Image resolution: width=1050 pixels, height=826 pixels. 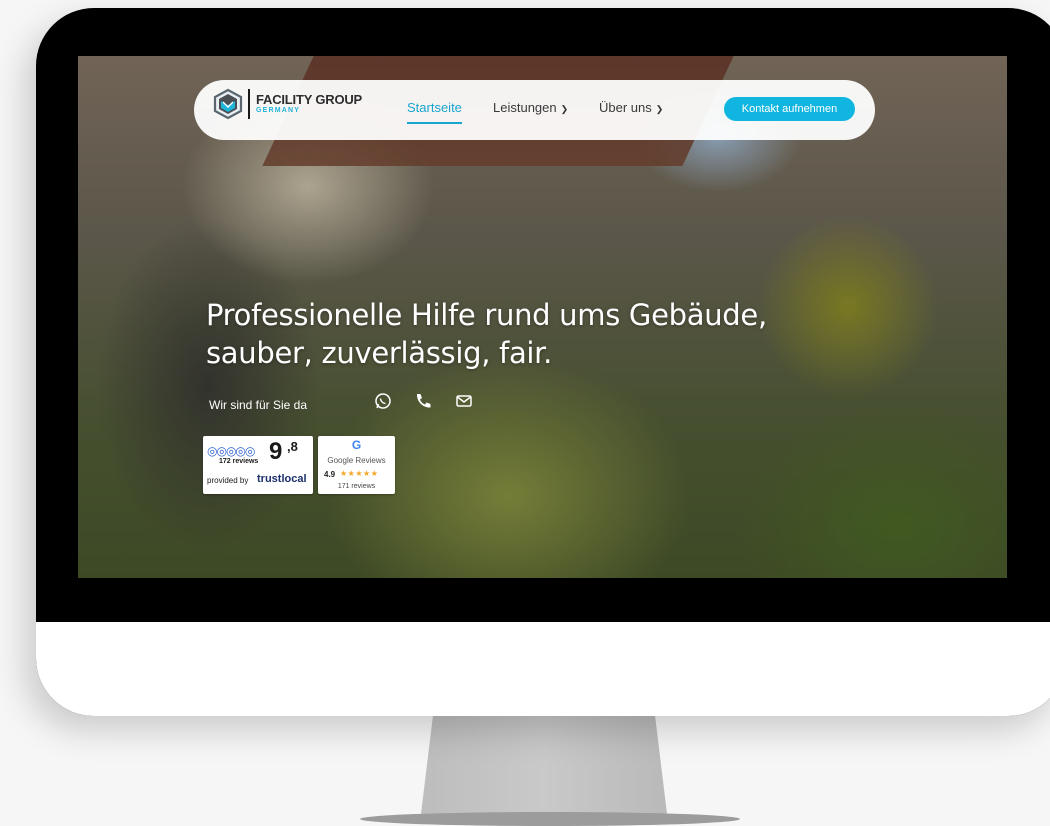 I want to click on monitor-chin, so click(x=543, y=669).